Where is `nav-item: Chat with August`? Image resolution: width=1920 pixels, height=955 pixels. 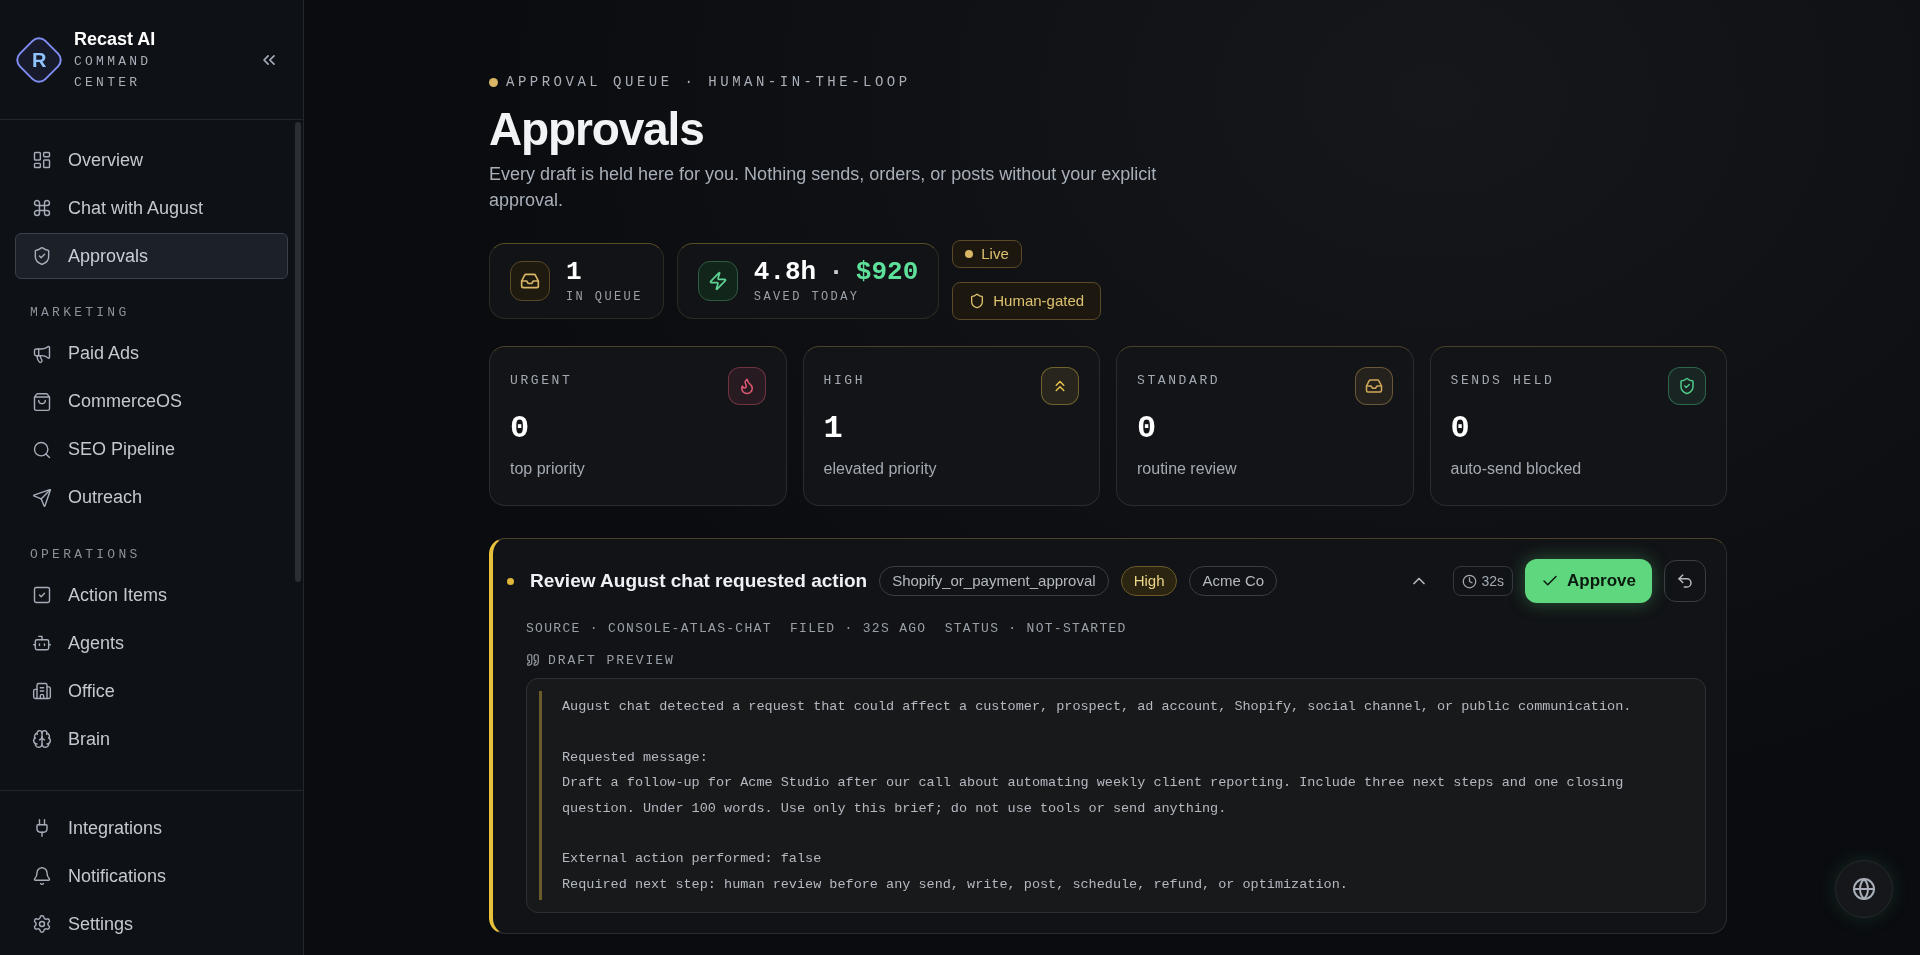
nav-item: Chat with August is located at coordinates (151, 208).